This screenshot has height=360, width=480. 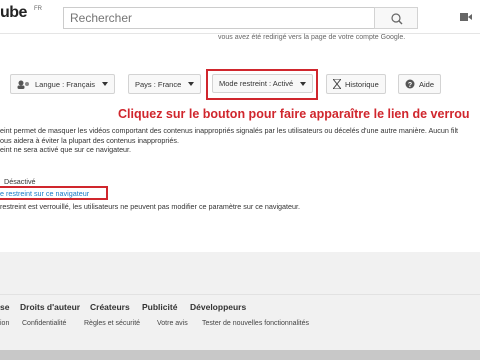 What do you see at coordinates (159, 307) in the screenshot?
I see `footer-link-primary: Publicité` at bounding box center [159, 307].